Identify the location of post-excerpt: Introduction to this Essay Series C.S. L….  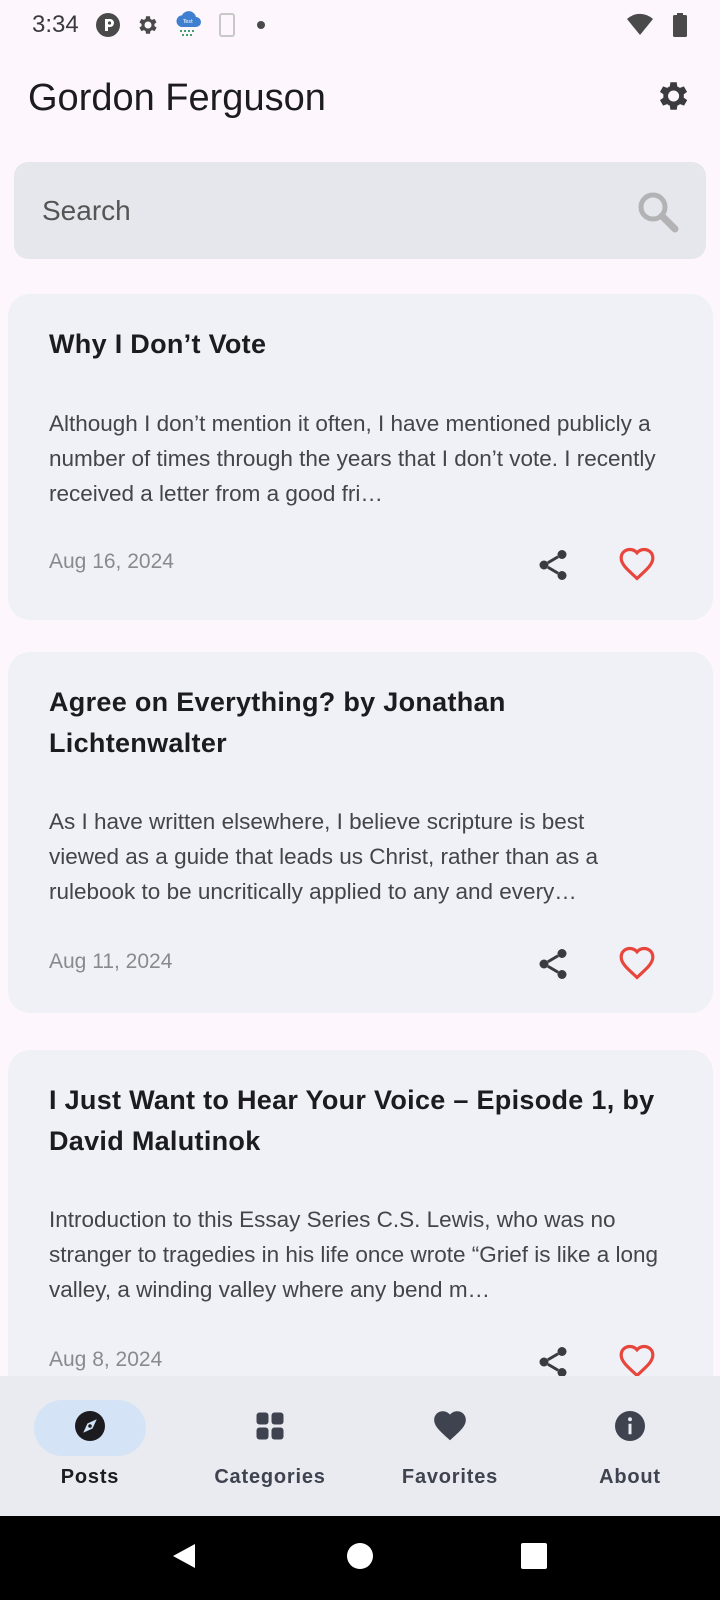
(354, 1254).